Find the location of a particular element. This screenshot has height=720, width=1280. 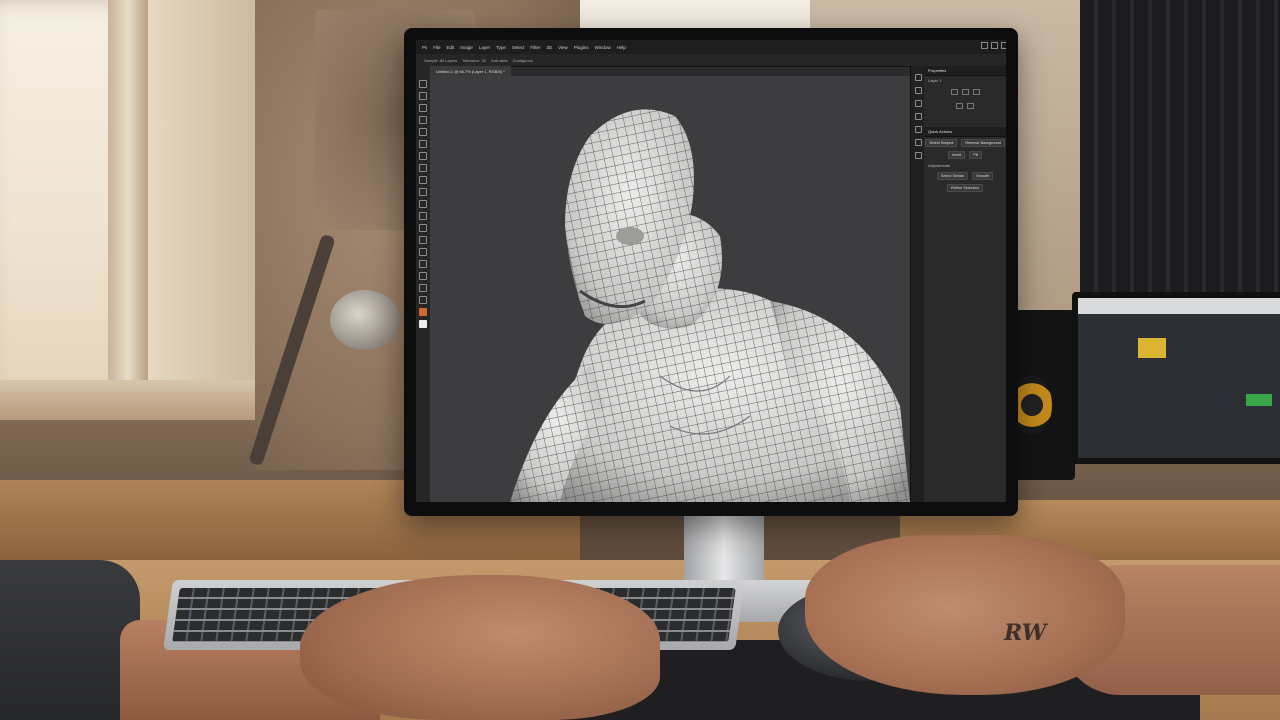

menu-item-app: Ps is located at coordinates (424, 47).